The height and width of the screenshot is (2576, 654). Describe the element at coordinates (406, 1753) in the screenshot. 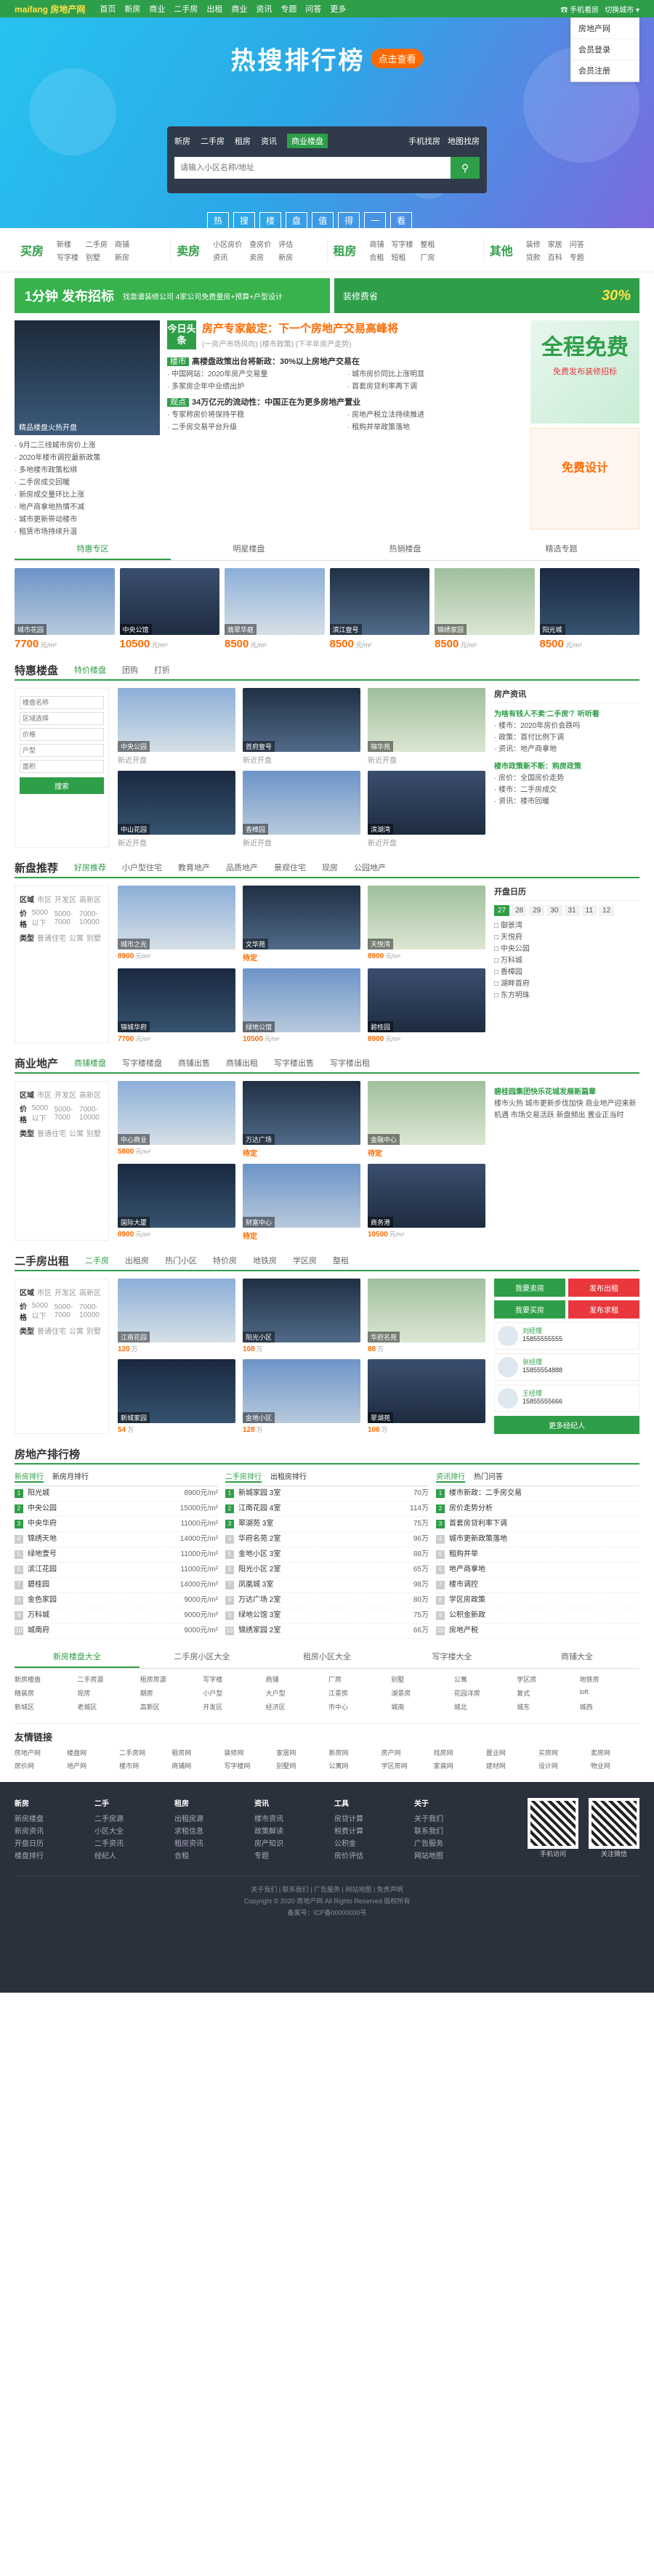

I see `friend-link: 房产网` at that location.